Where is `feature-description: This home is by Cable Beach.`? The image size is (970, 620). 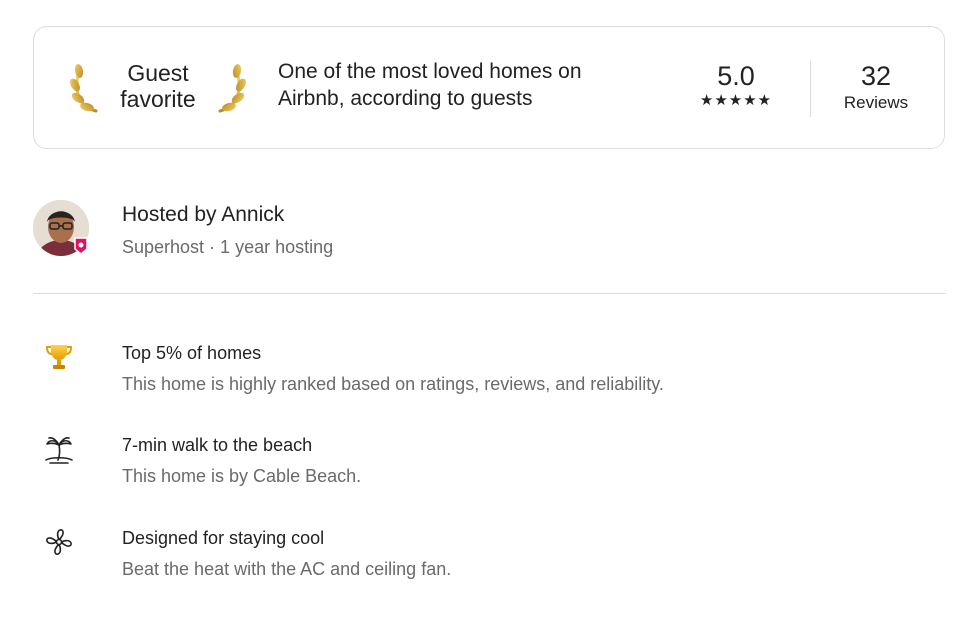 feature-description: This home is by Cable Beach. is located at coordinates (242, 476).